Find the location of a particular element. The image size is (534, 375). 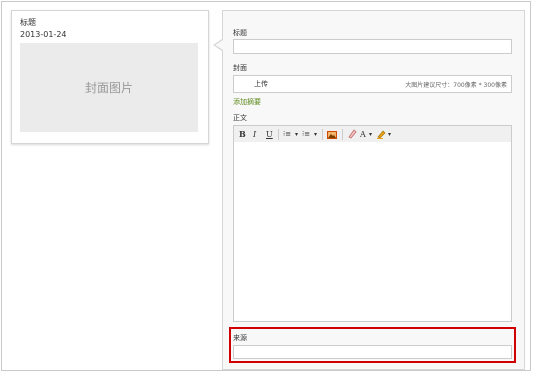

title-label: 标题 is located at coordinates (240, 33).